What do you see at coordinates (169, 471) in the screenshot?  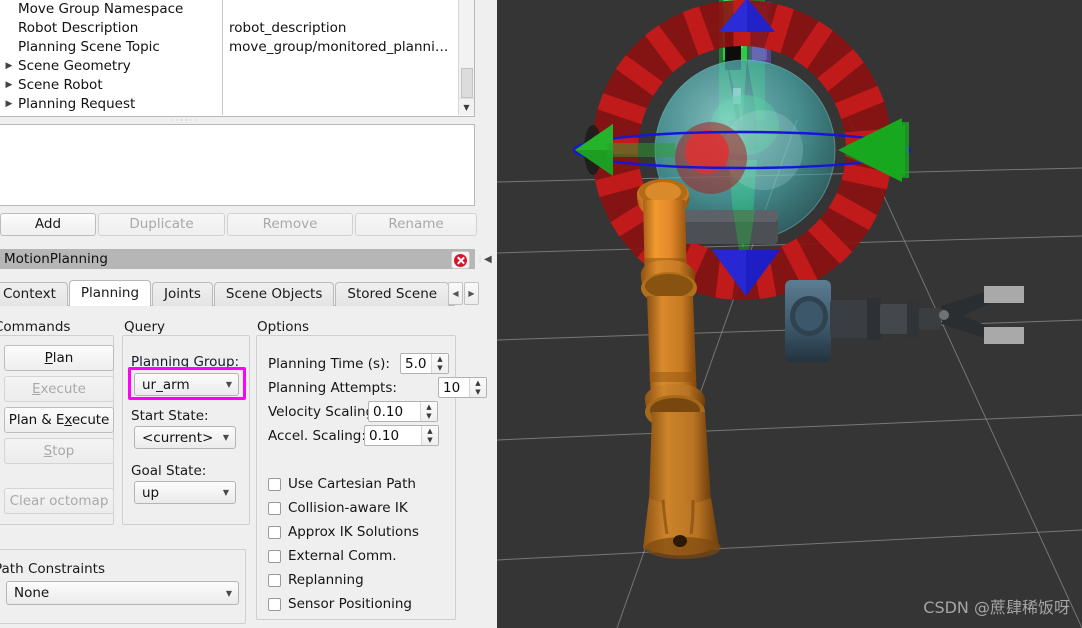 I see `goal-state-label: Goal State:` at bounding box center [169, 471].